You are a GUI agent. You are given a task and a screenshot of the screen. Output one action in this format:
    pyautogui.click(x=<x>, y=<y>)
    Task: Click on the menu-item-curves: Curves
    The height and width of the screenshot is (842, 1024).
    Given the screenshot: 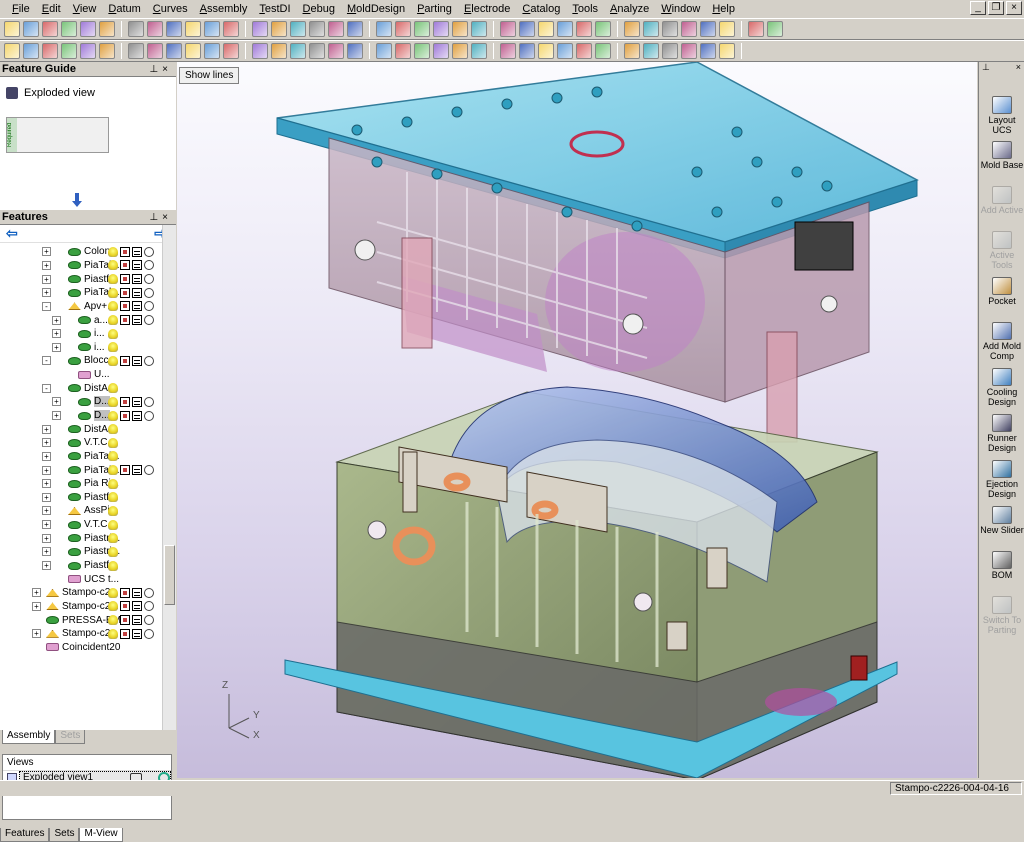 What is the action you would take?
    pyautogui.click(x=170, y=9)
    